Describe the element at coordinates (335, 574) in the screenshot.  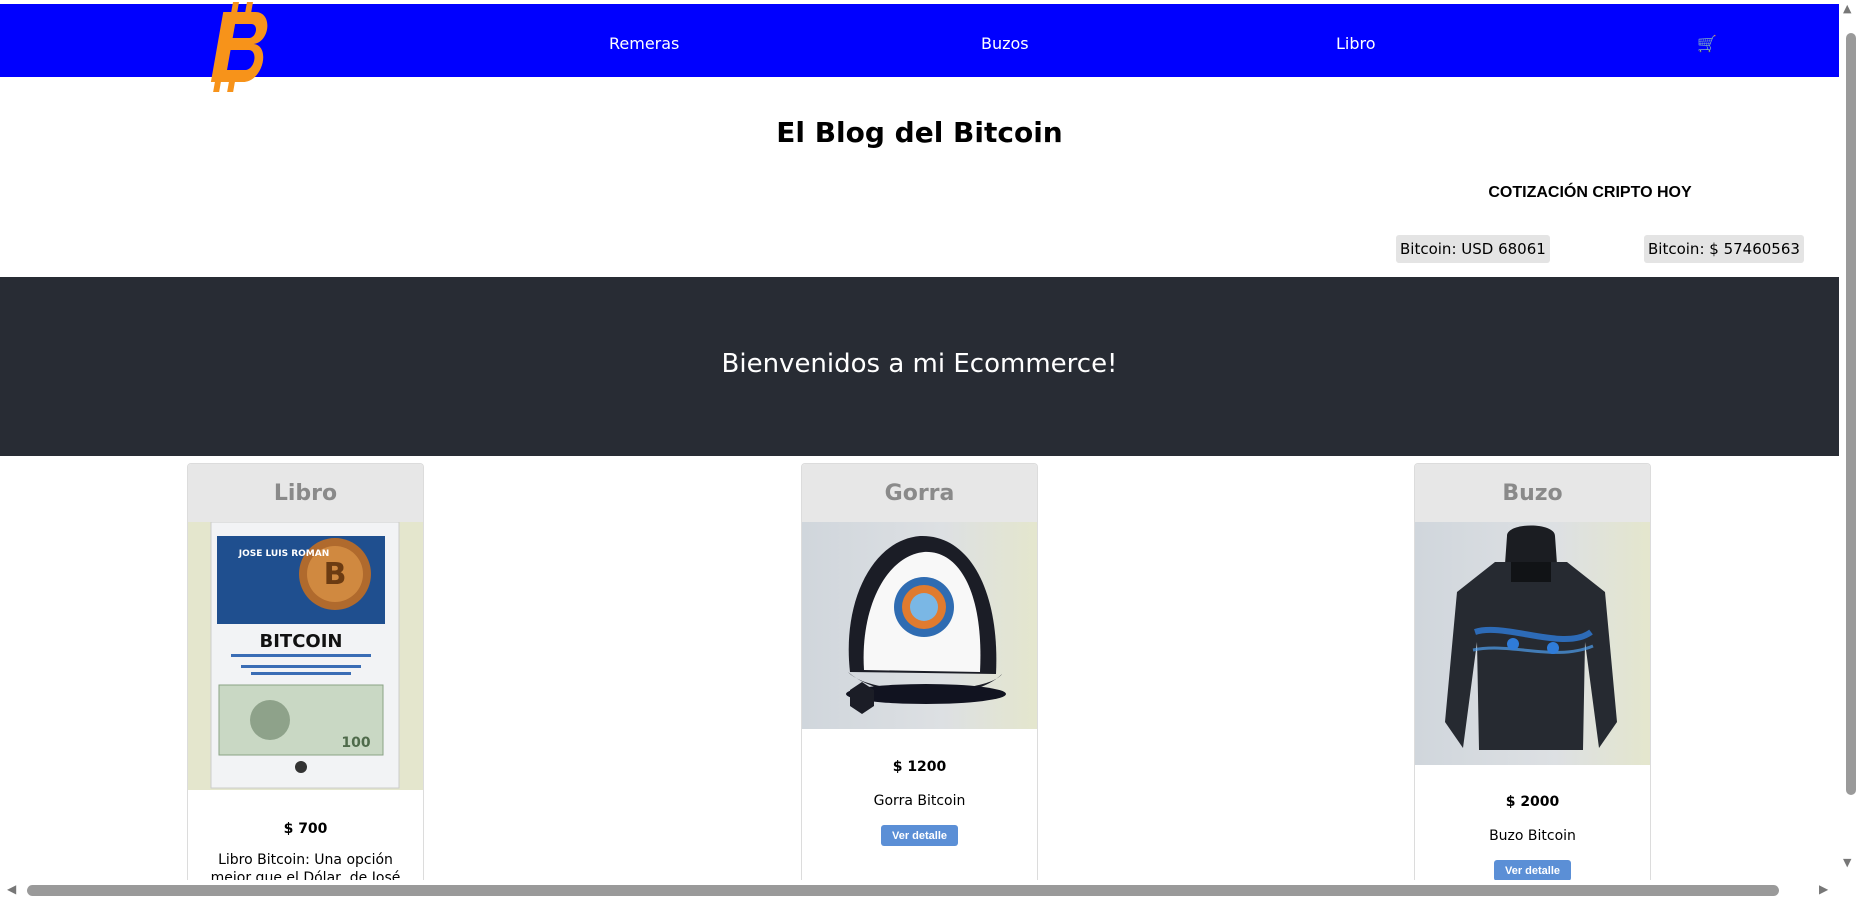
I see `svg-text: B` at that location.